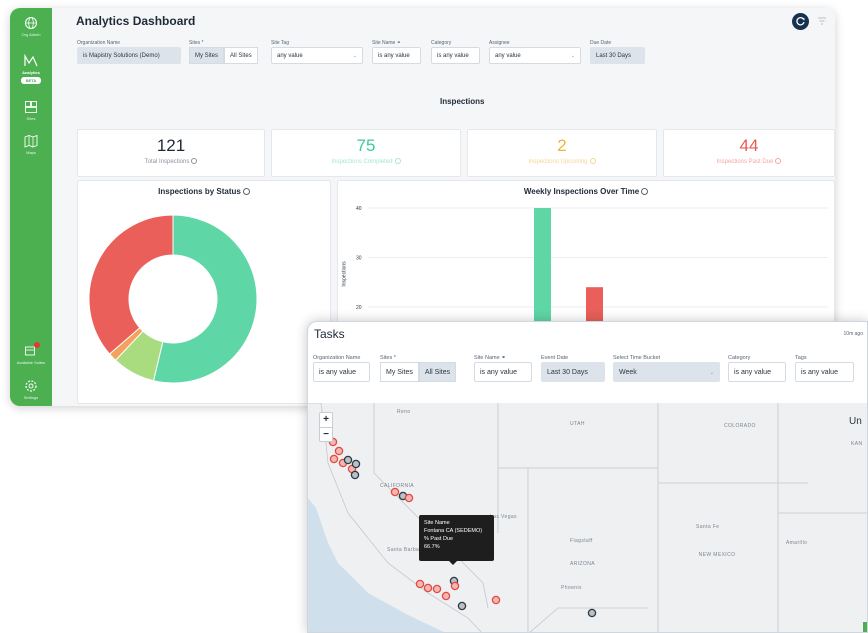 This screenshot has height=633, width=868. I want to click on tasks-org-filter: Organization Name is any value, so click(341, 368).